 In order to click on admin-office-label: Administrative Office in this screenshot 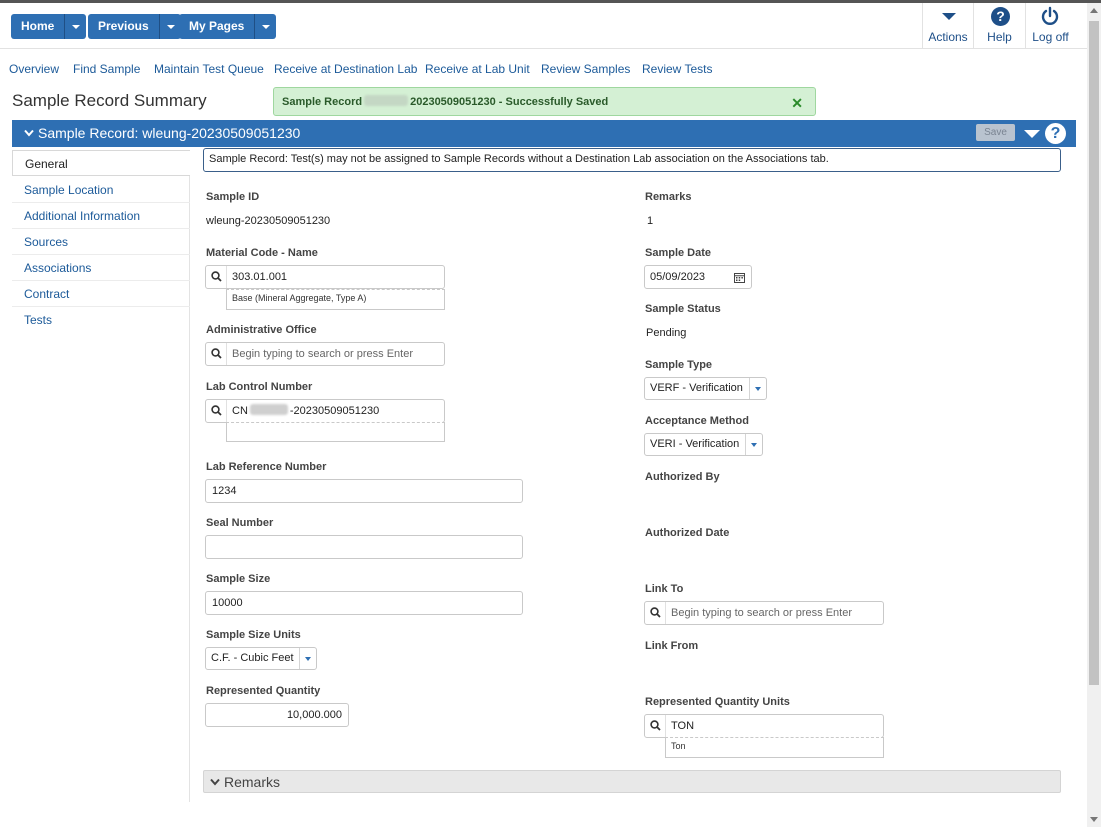, I will do `click(261, 330)`.